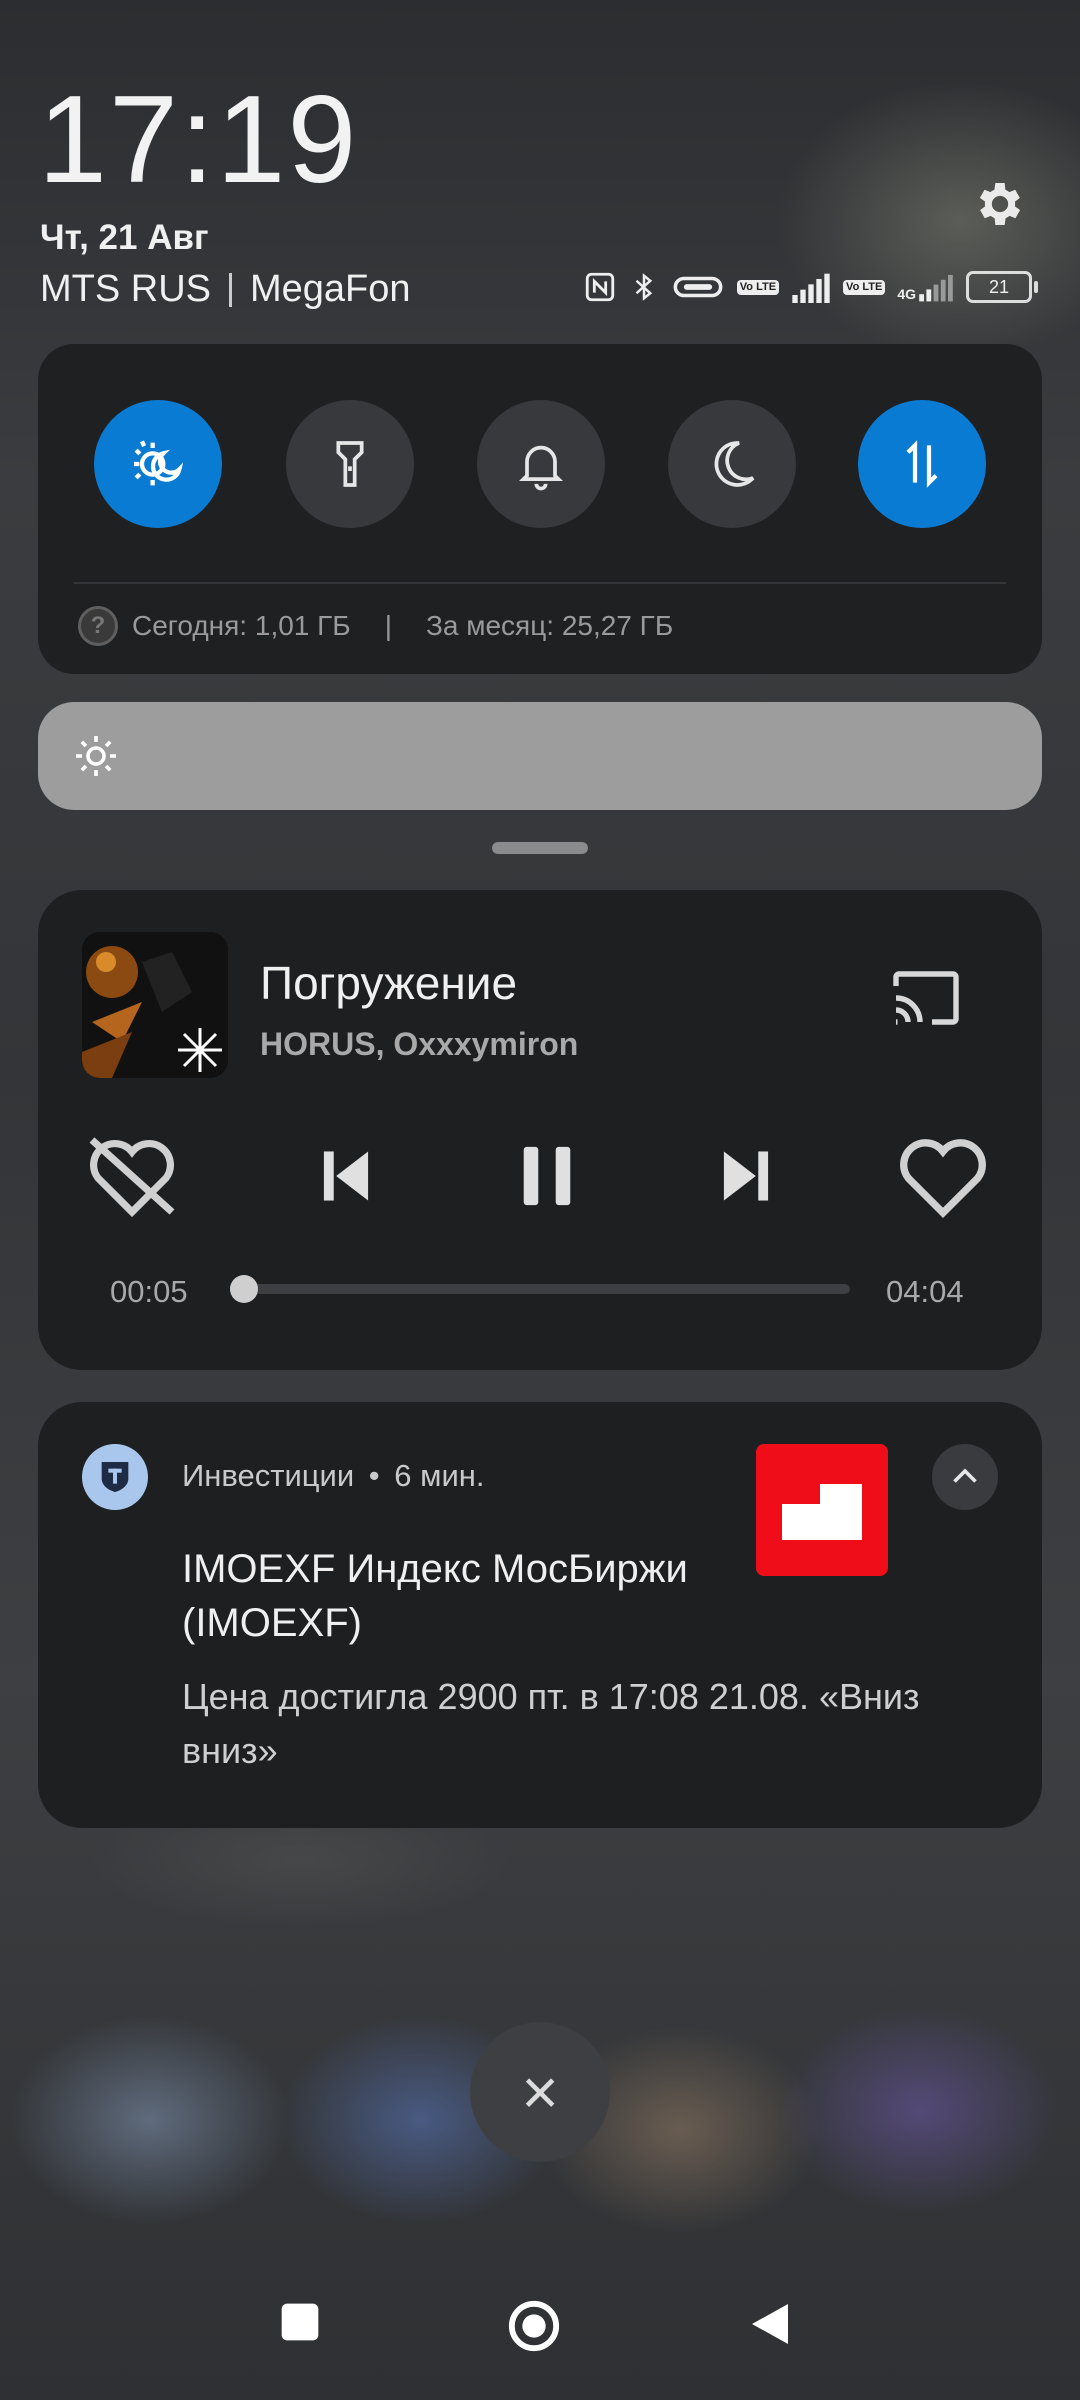 The image size is (1080, 2400). I want to click on elapsed-time: 00:05, so click(149, 1291).